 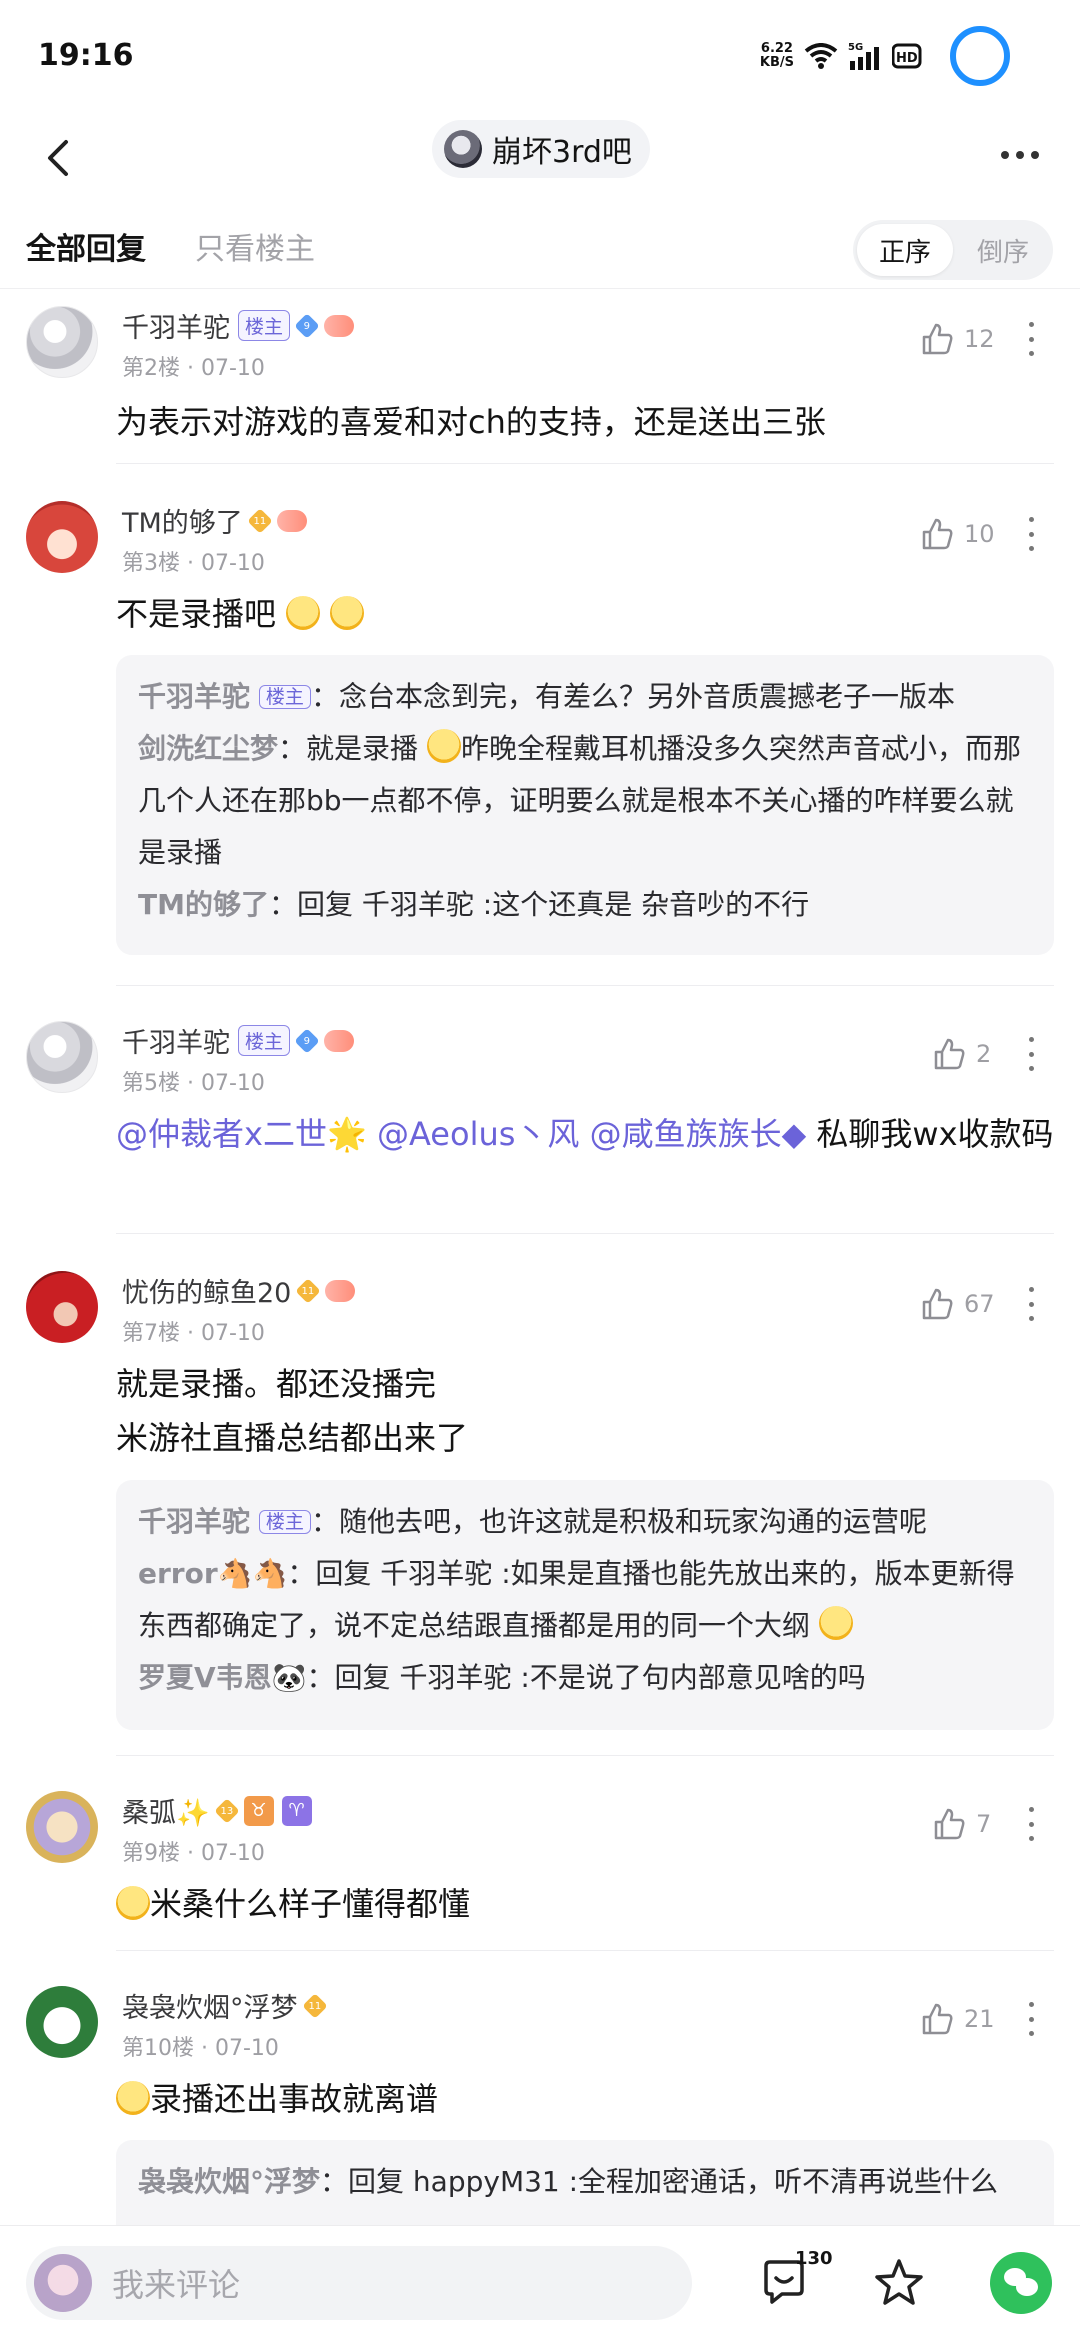 What do you see at coordinates (1003, 250) in the screenshot?
I see `sort-desc-button: 倒序` at bounding box center [1003, 250].